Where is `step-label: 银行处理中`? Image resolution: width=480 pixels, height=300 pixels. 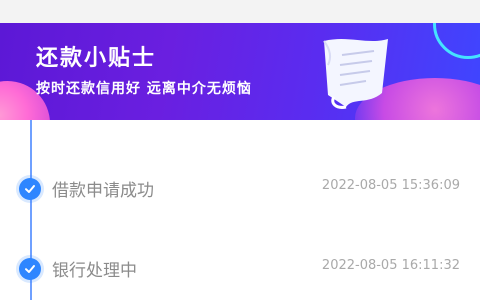 step-label: 银行处理中 is located at coordinates (94, 271).